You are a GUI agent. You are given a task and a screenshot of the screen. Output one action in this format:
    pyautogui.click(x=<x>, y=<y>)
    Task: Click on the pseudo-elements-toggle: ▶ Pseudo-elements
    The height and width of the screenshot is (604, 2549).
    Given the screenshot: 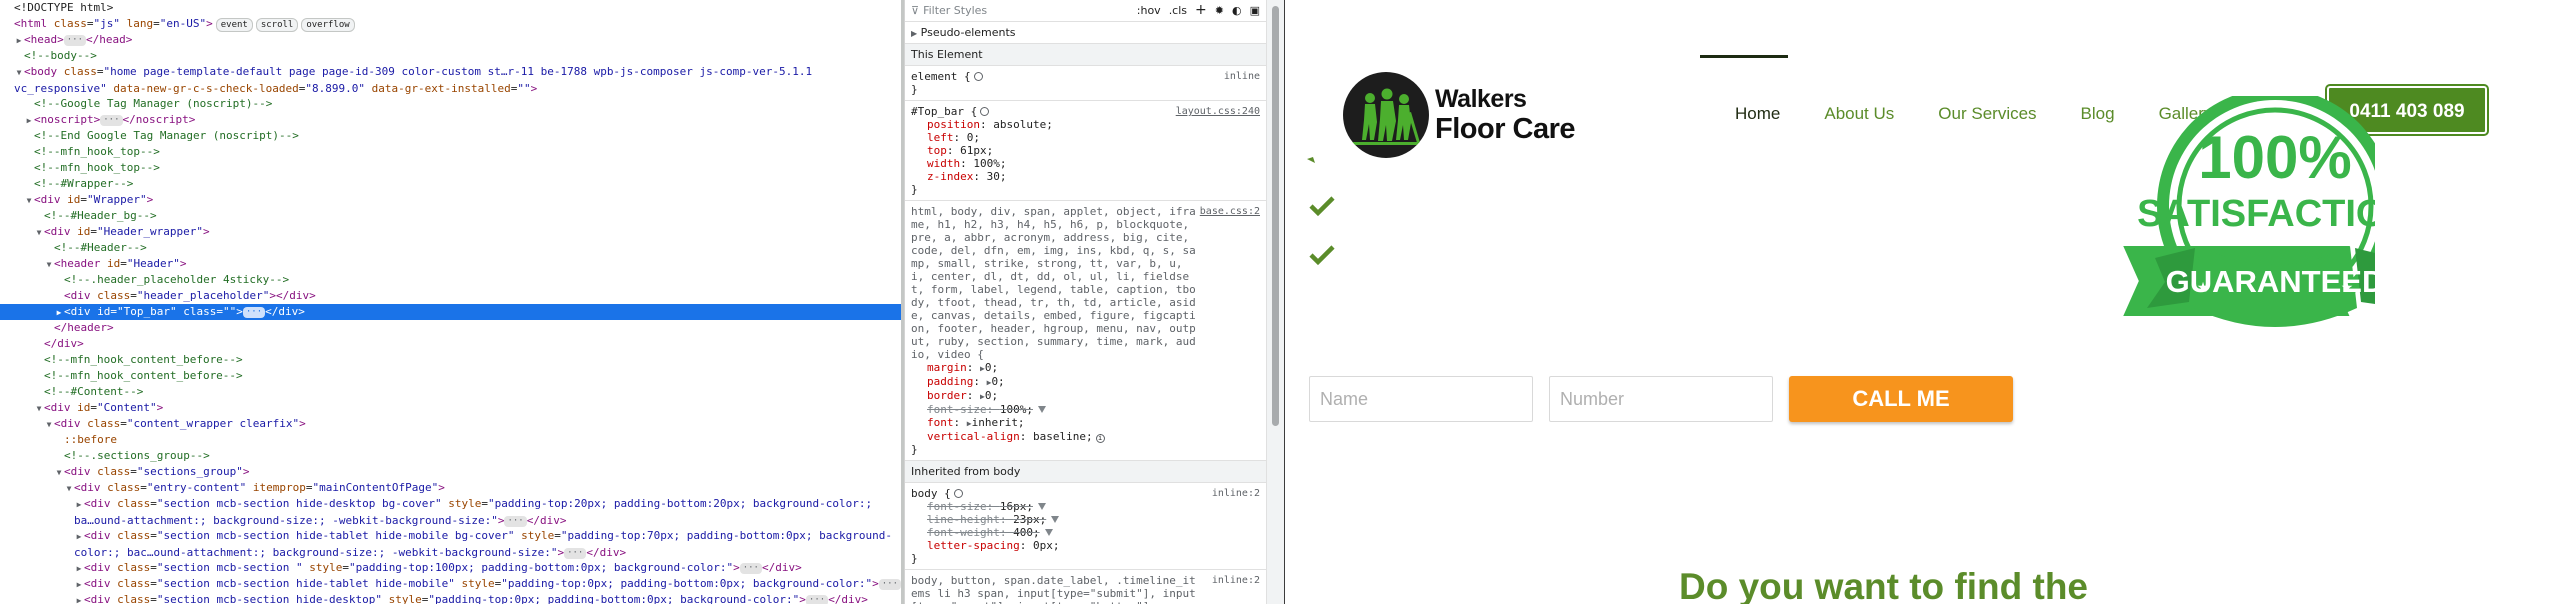 What is the action you would take?
    pyautogui.click(x=1085, y=33)
    